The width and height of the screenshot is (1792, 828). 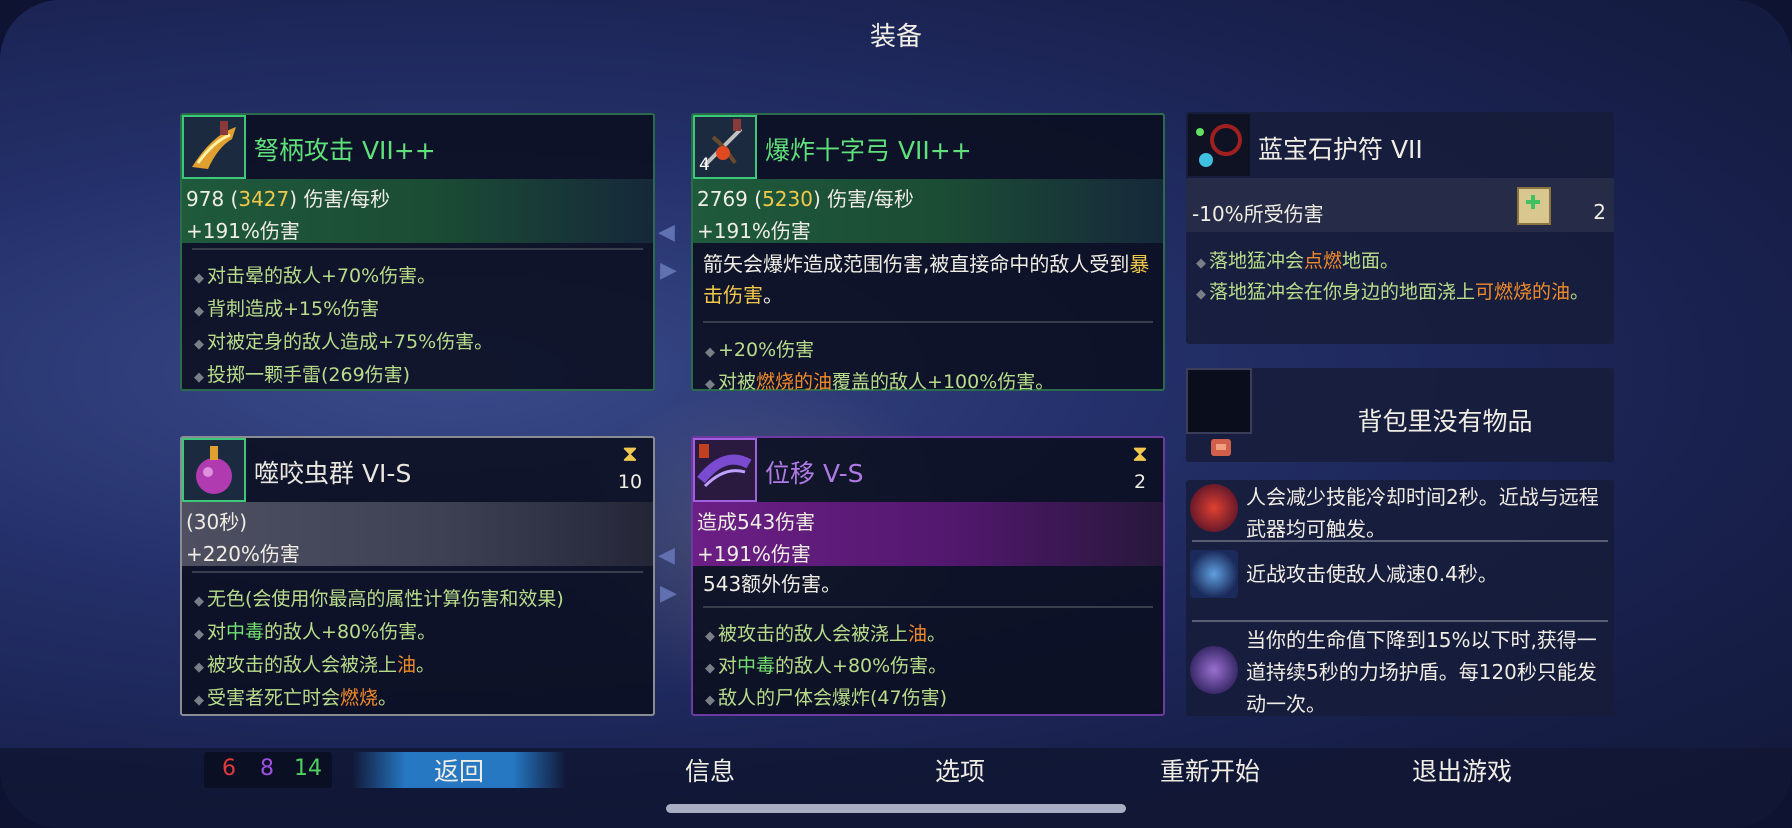 What do you see at coordinates (302, 375) in the screenshot?
I see `weapon-bullet: ◆ 投掷一颗手雷(269伤害)` at bounding box center [302, 375].